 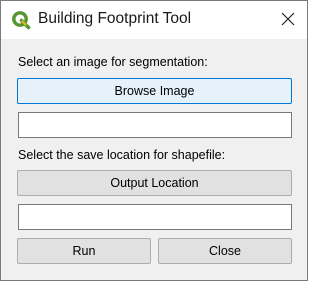 What do you see at coordinates (154, 91) in the screenshot?
I see `browse-image-button: Browse Image` at bounding box center [154, 91].